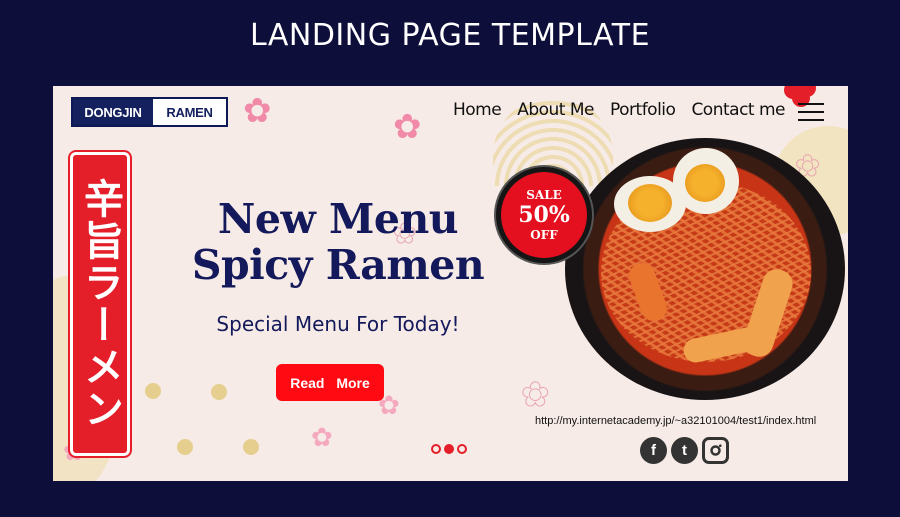  What do you see at coordinates (555, 110) in the screenshot?
I see `nav-about: About Me` at bounding box center [555, 110].